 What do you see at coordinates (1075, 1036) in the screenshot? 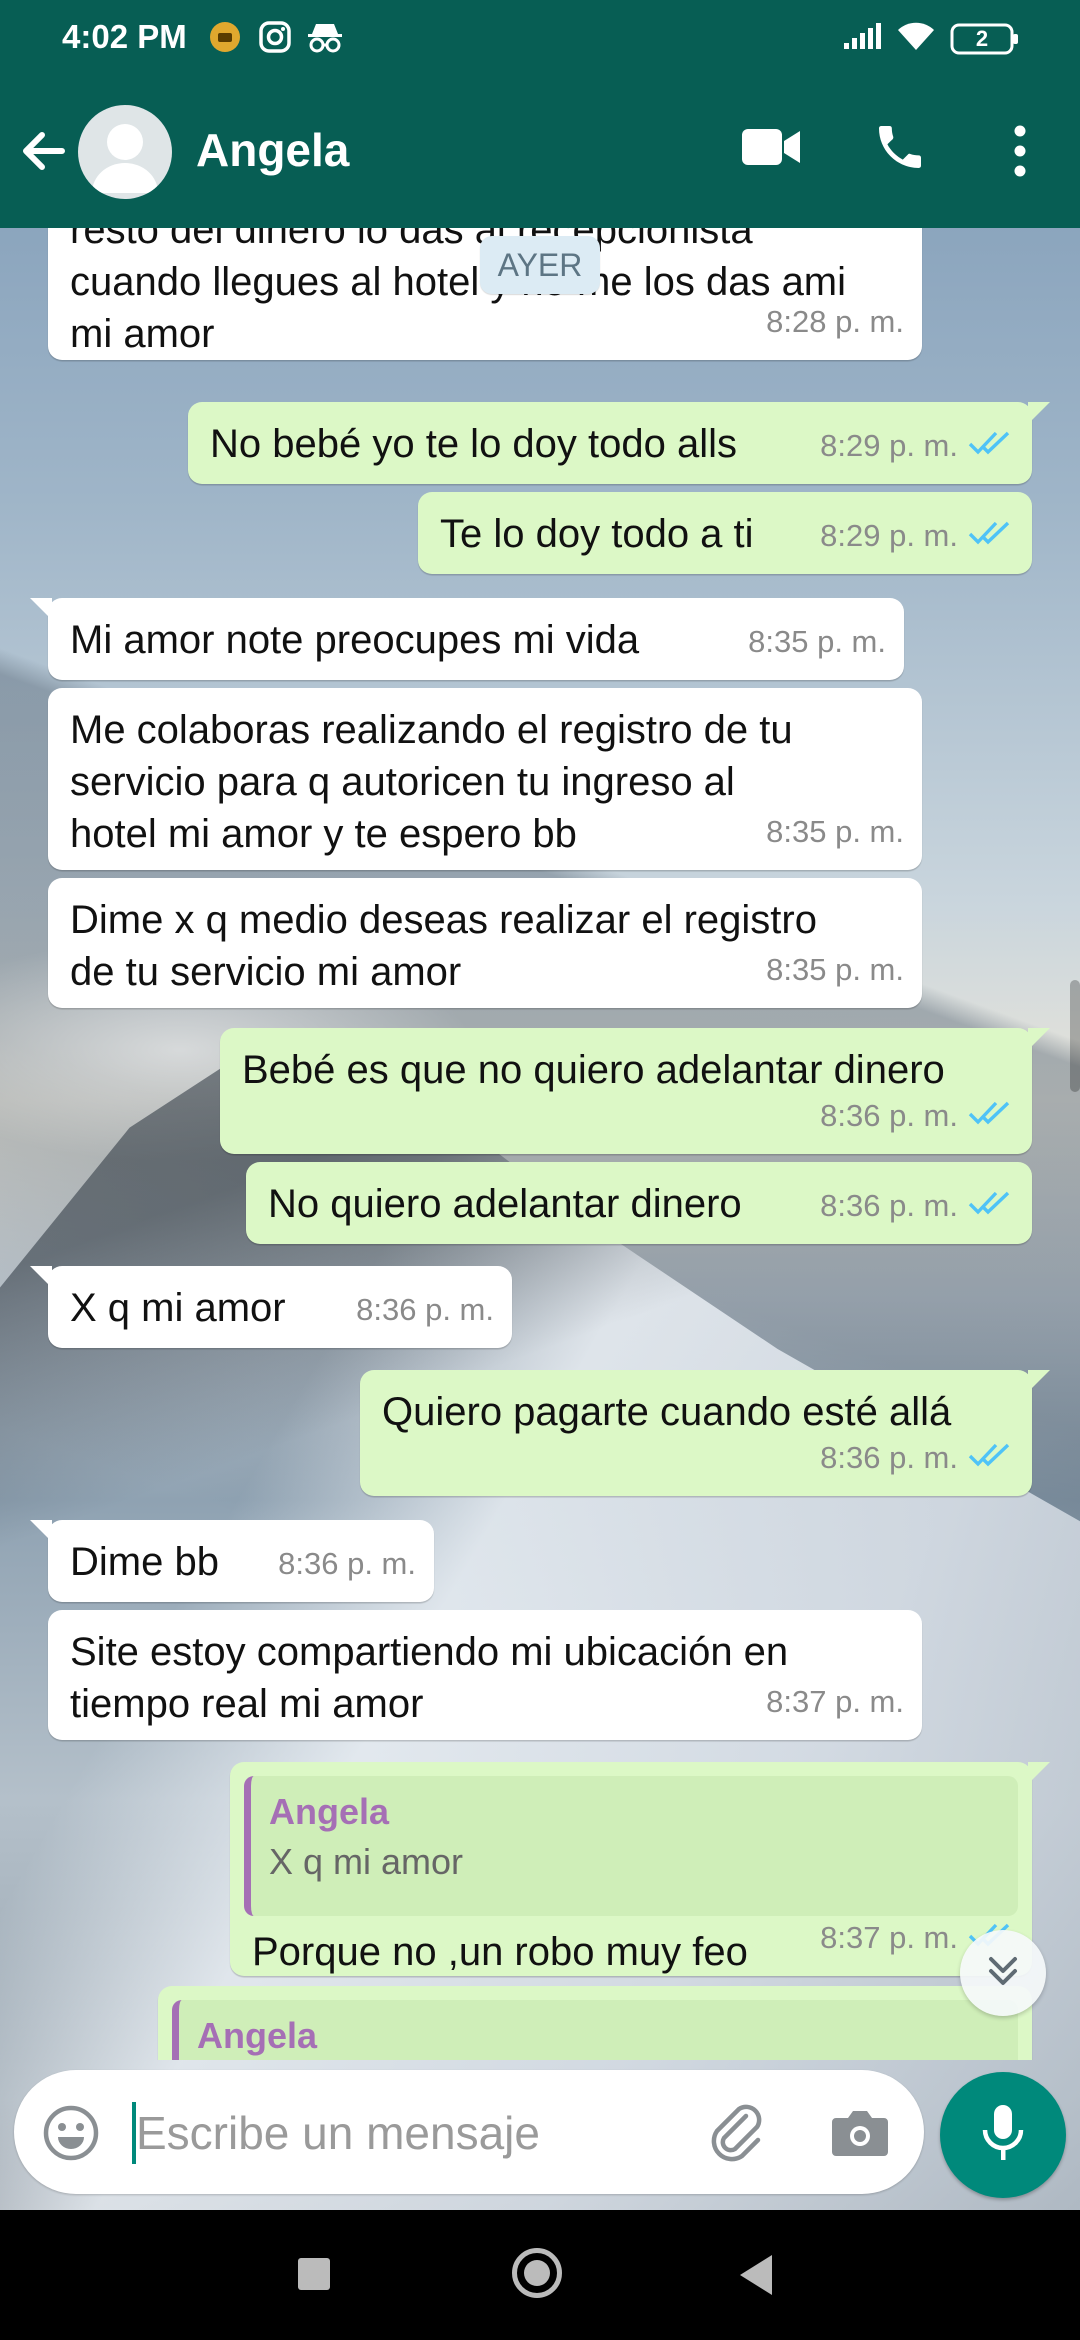
I see `scrollbar-thumb` at bounding box center [1075, 1036].